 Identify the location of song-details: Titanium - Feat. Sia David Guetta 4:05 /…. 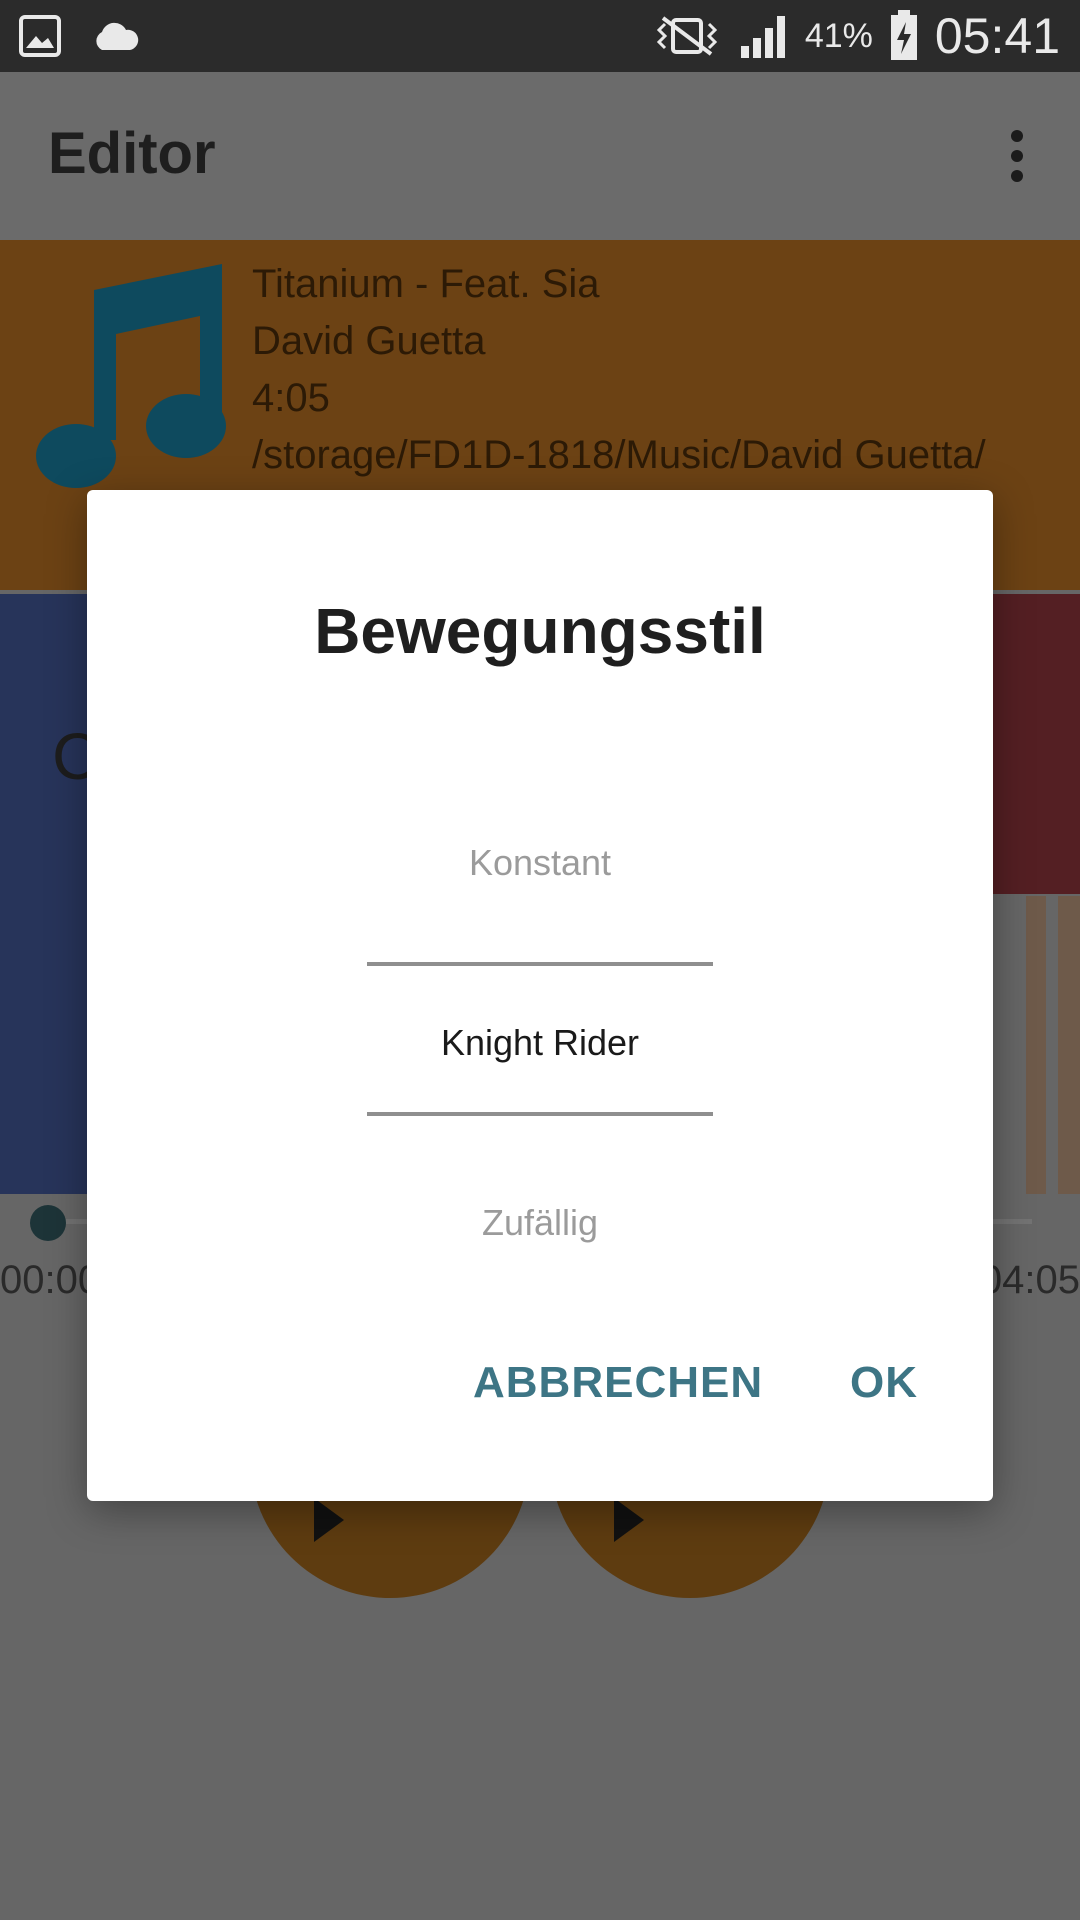
(619, 370).